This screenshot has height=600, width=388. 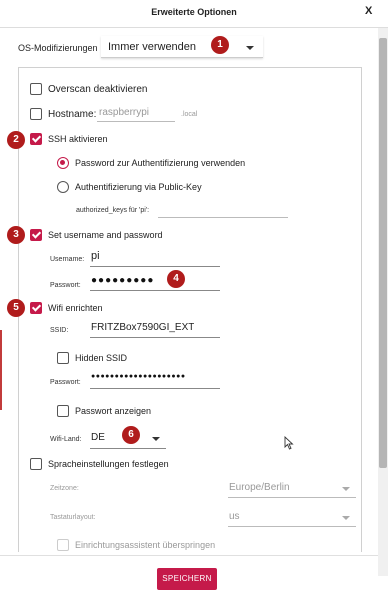 I want to click on locale-checkbox, so click(x=36, y=464).